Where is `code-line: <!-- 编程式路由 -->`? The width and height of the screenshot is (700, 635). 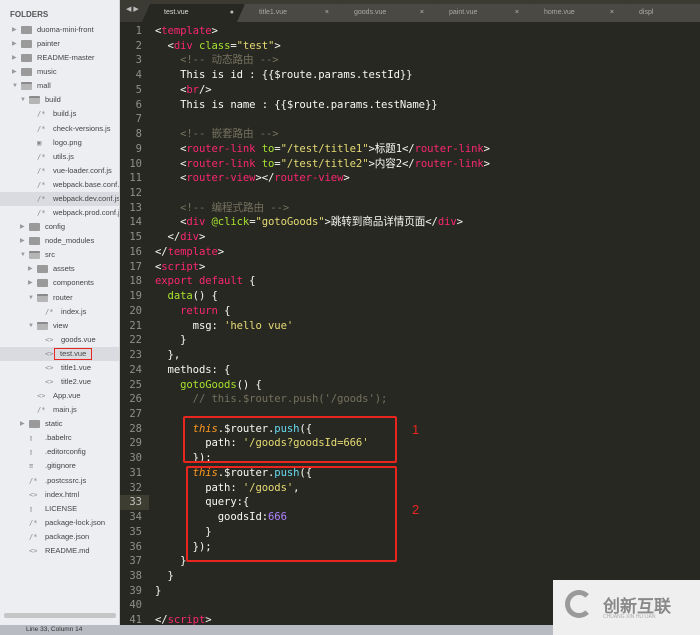 code-line: <!-- 编程式路由 --> is located at coordinates (222, 208).